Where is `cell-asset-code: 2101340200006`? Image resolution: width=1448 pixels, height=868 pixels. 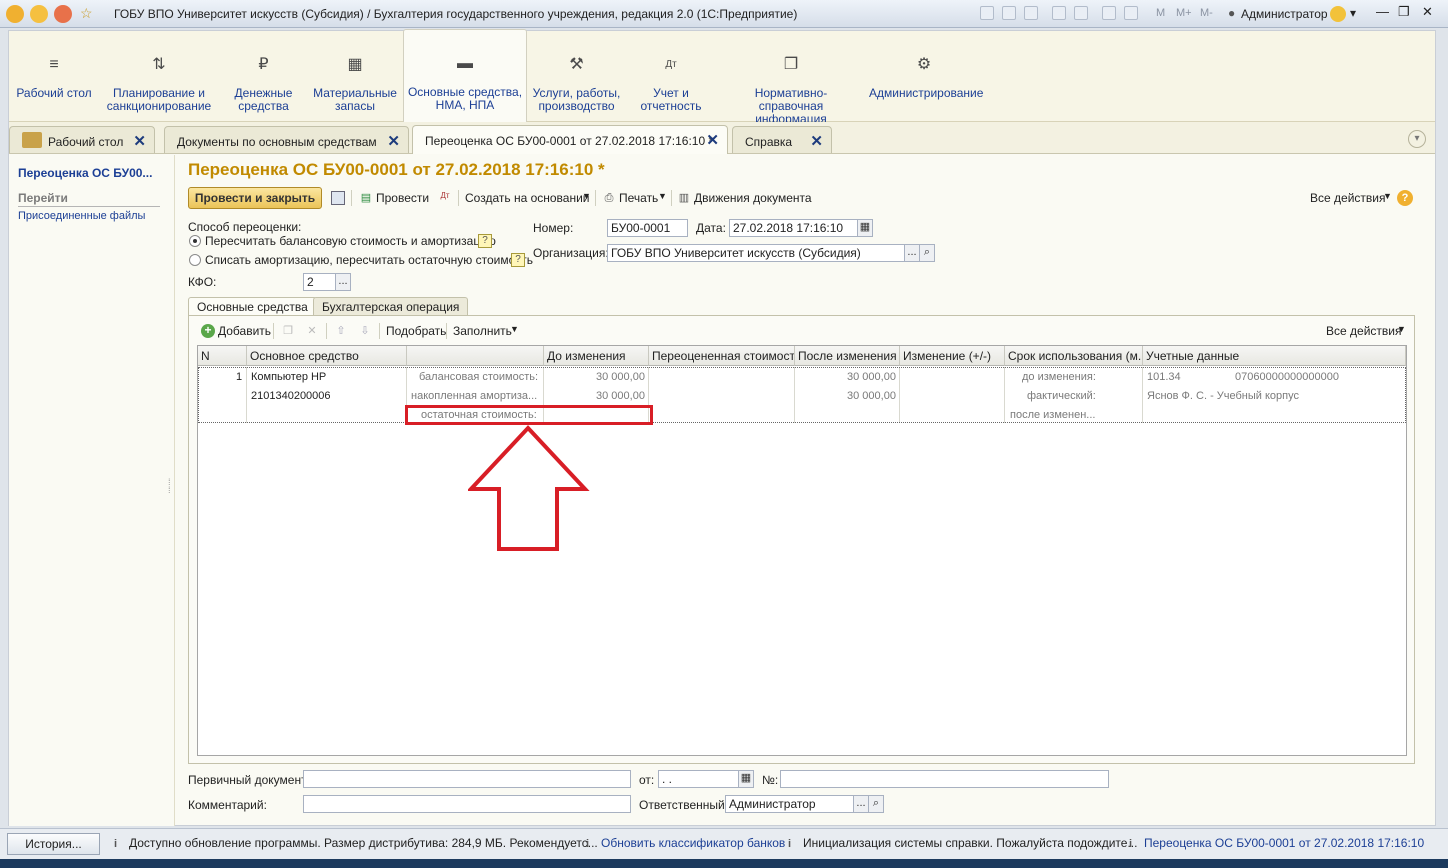 cell-asset-code: 2101340200006 is located at coordinates (291, 396).